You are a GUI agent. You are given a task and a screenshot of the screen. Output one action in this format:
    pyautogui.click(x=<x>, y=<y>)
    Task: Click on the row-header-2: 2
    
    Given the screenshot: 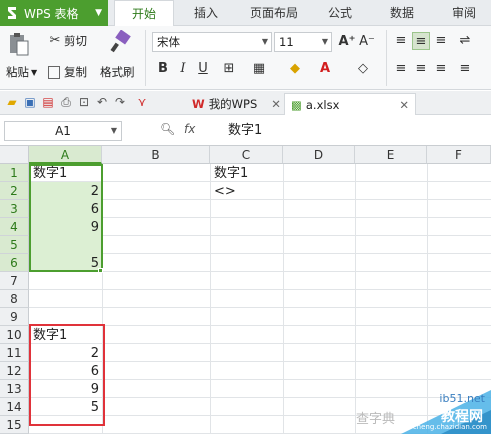 What is the action you would take?
    pyautogui.click(x=14, y=191)
    